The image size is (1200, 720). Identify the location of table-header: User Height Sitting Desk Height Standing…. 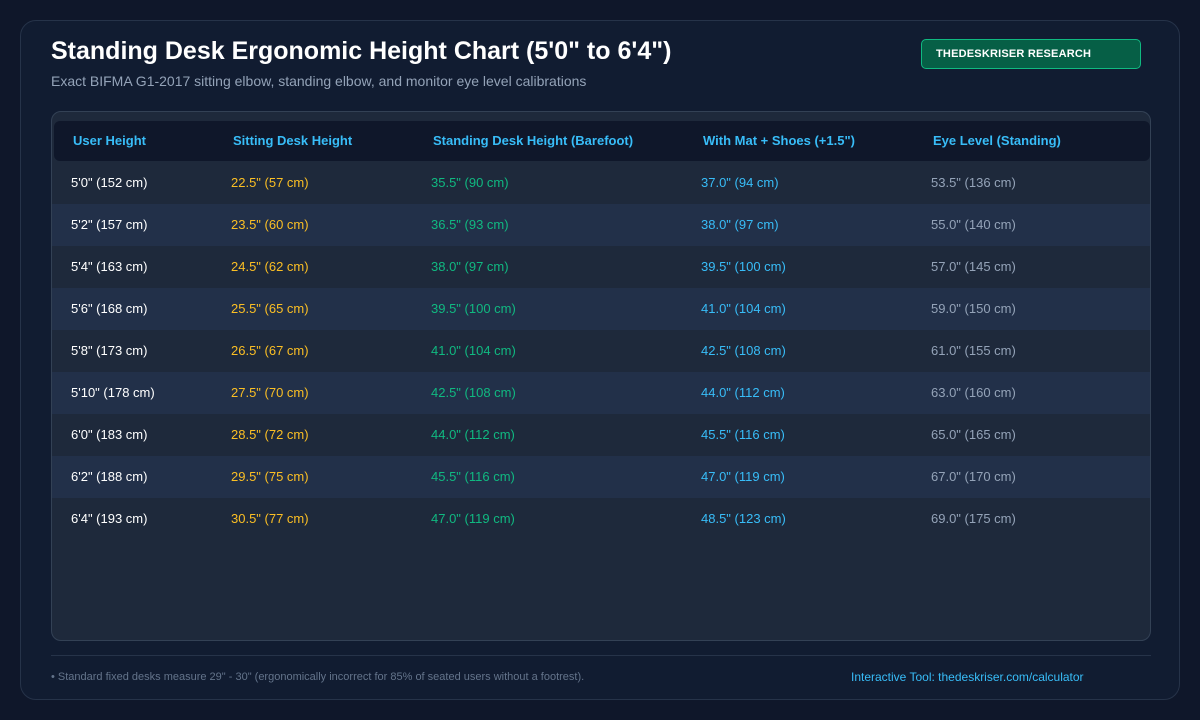
(602, 141).